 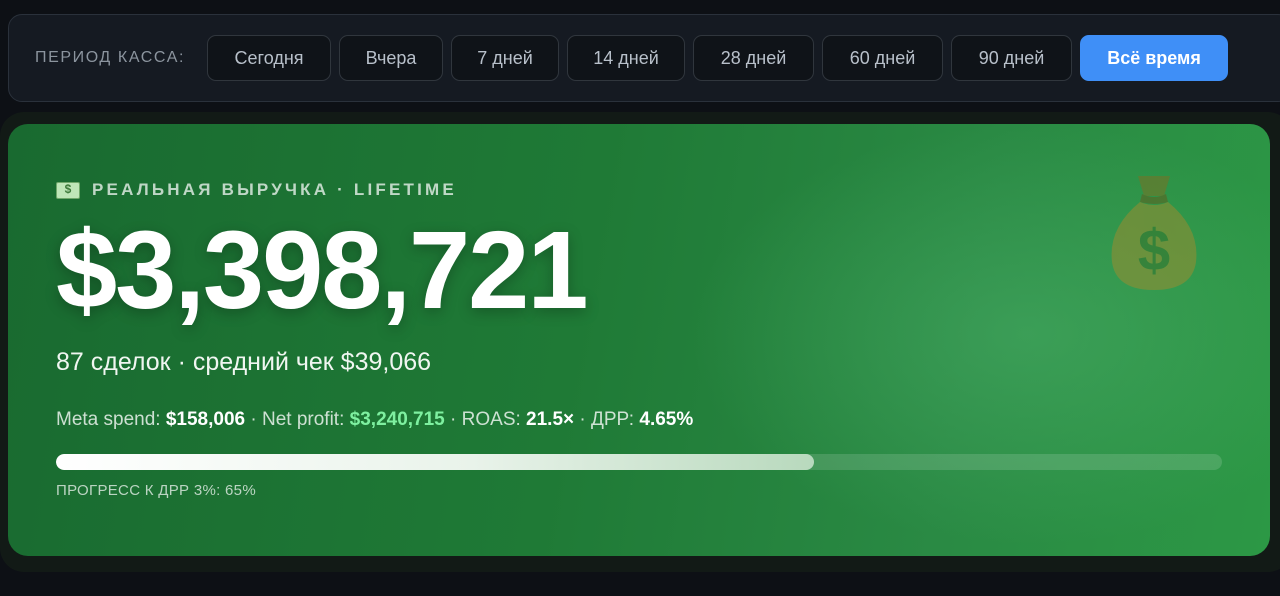 What do you see at coordinates (754, 58) in the screenshot?
I see `period-28-days-button: 28 дней` at bounding box center [754, 58].